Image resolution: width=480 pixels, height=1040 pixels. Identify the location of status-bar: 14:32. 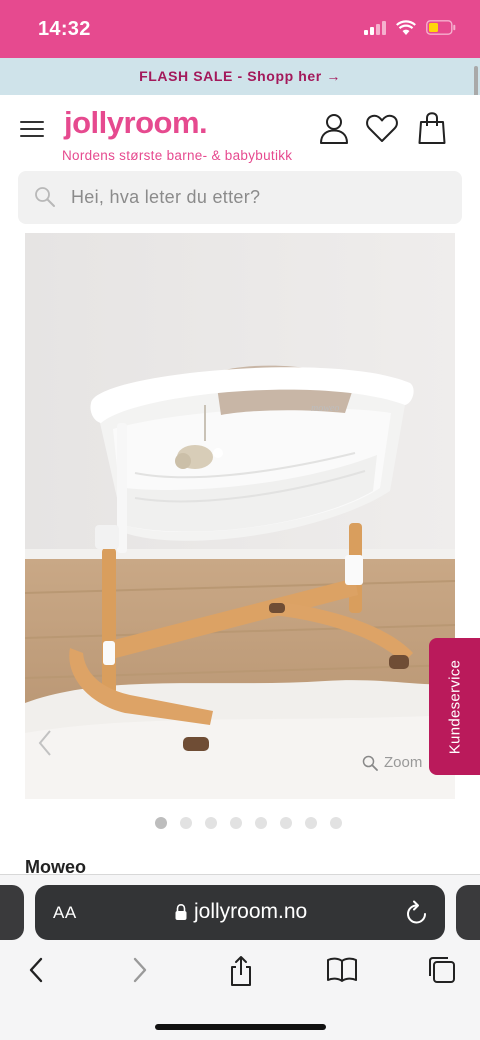
(240, 29).